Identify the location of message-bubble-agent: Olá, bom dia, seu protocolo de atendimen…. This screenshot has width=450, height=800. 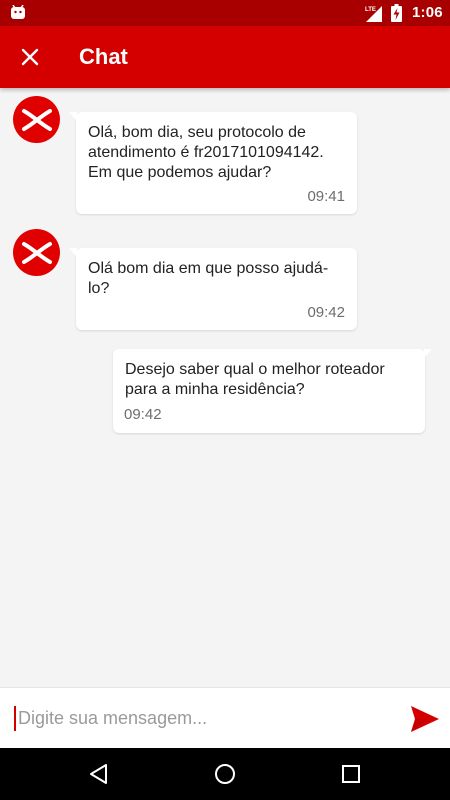
(213, 163).